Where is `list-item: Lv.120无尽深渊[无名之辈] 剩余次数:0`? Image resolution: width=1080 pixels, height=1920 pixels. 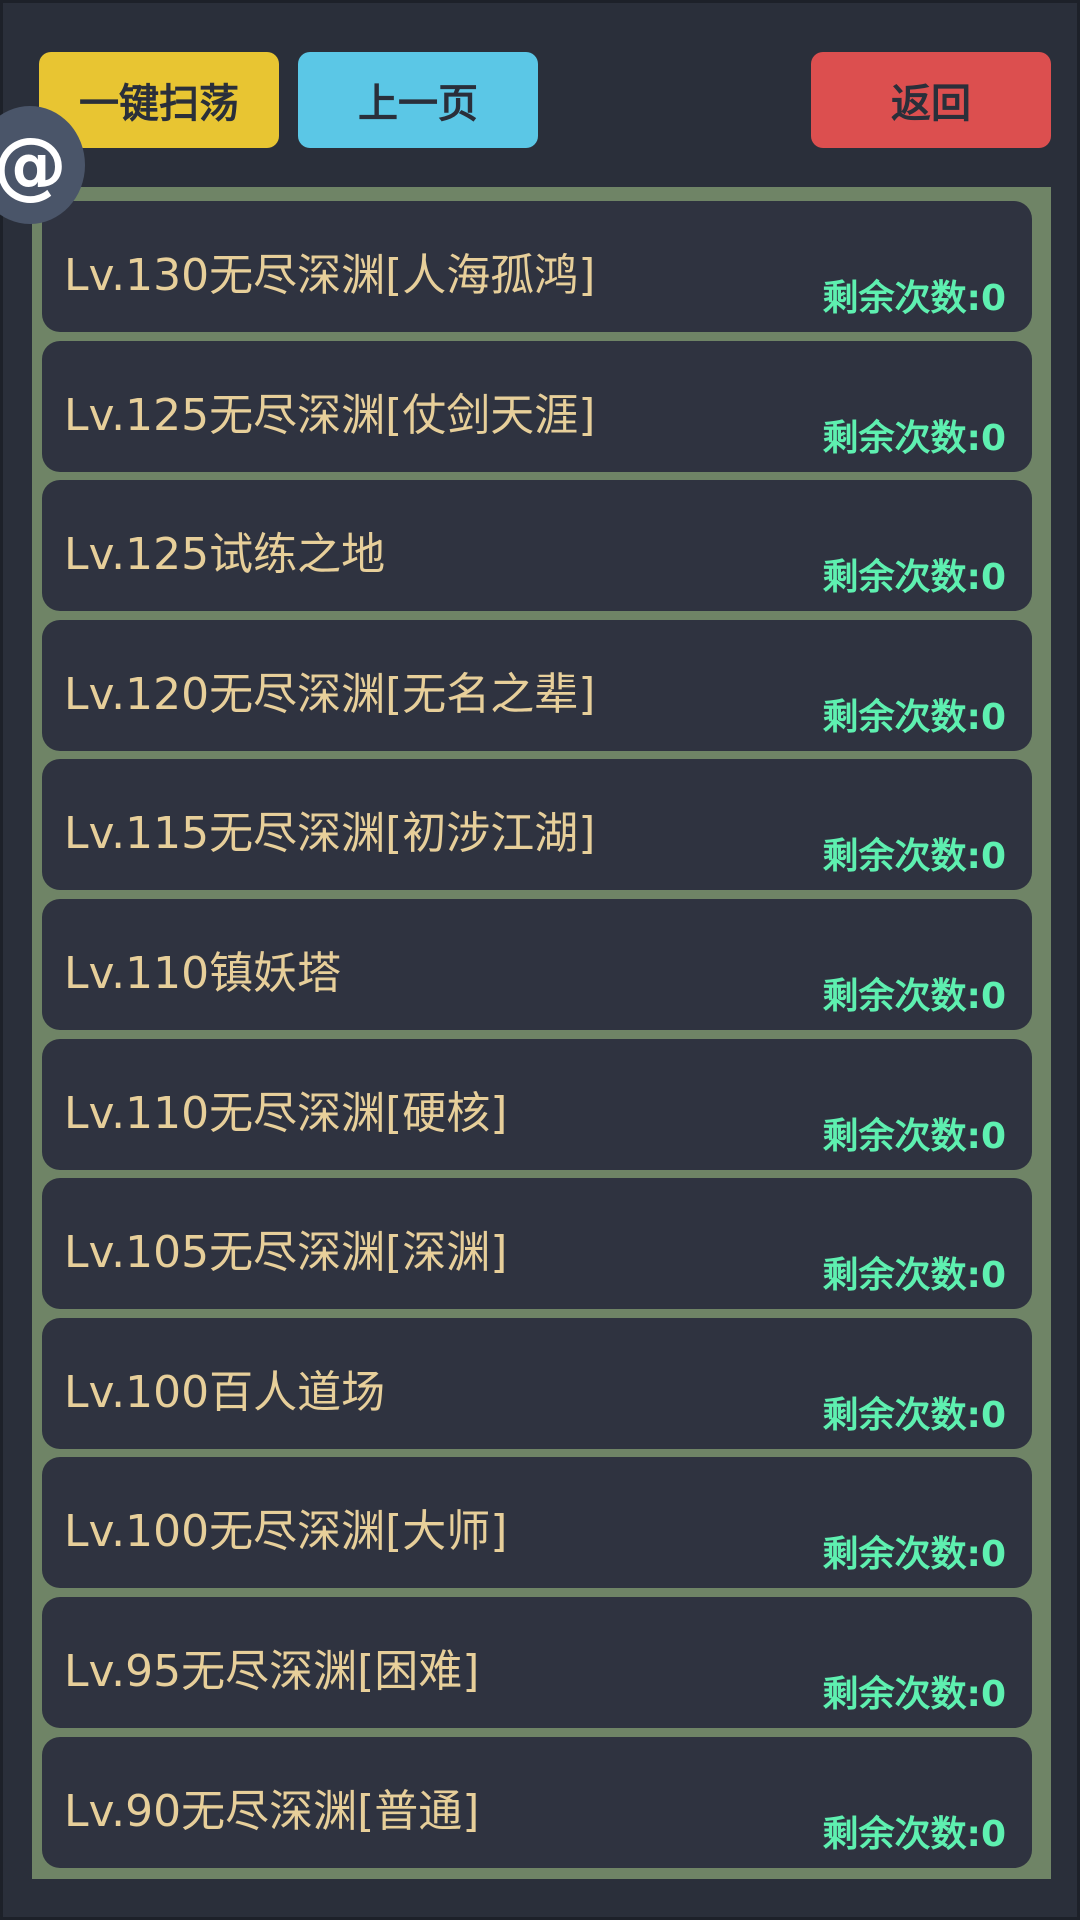
list-item: Lv.120无尽深渊[无名之辈] 剩余次数:0 is located at coordinates (537, 685).